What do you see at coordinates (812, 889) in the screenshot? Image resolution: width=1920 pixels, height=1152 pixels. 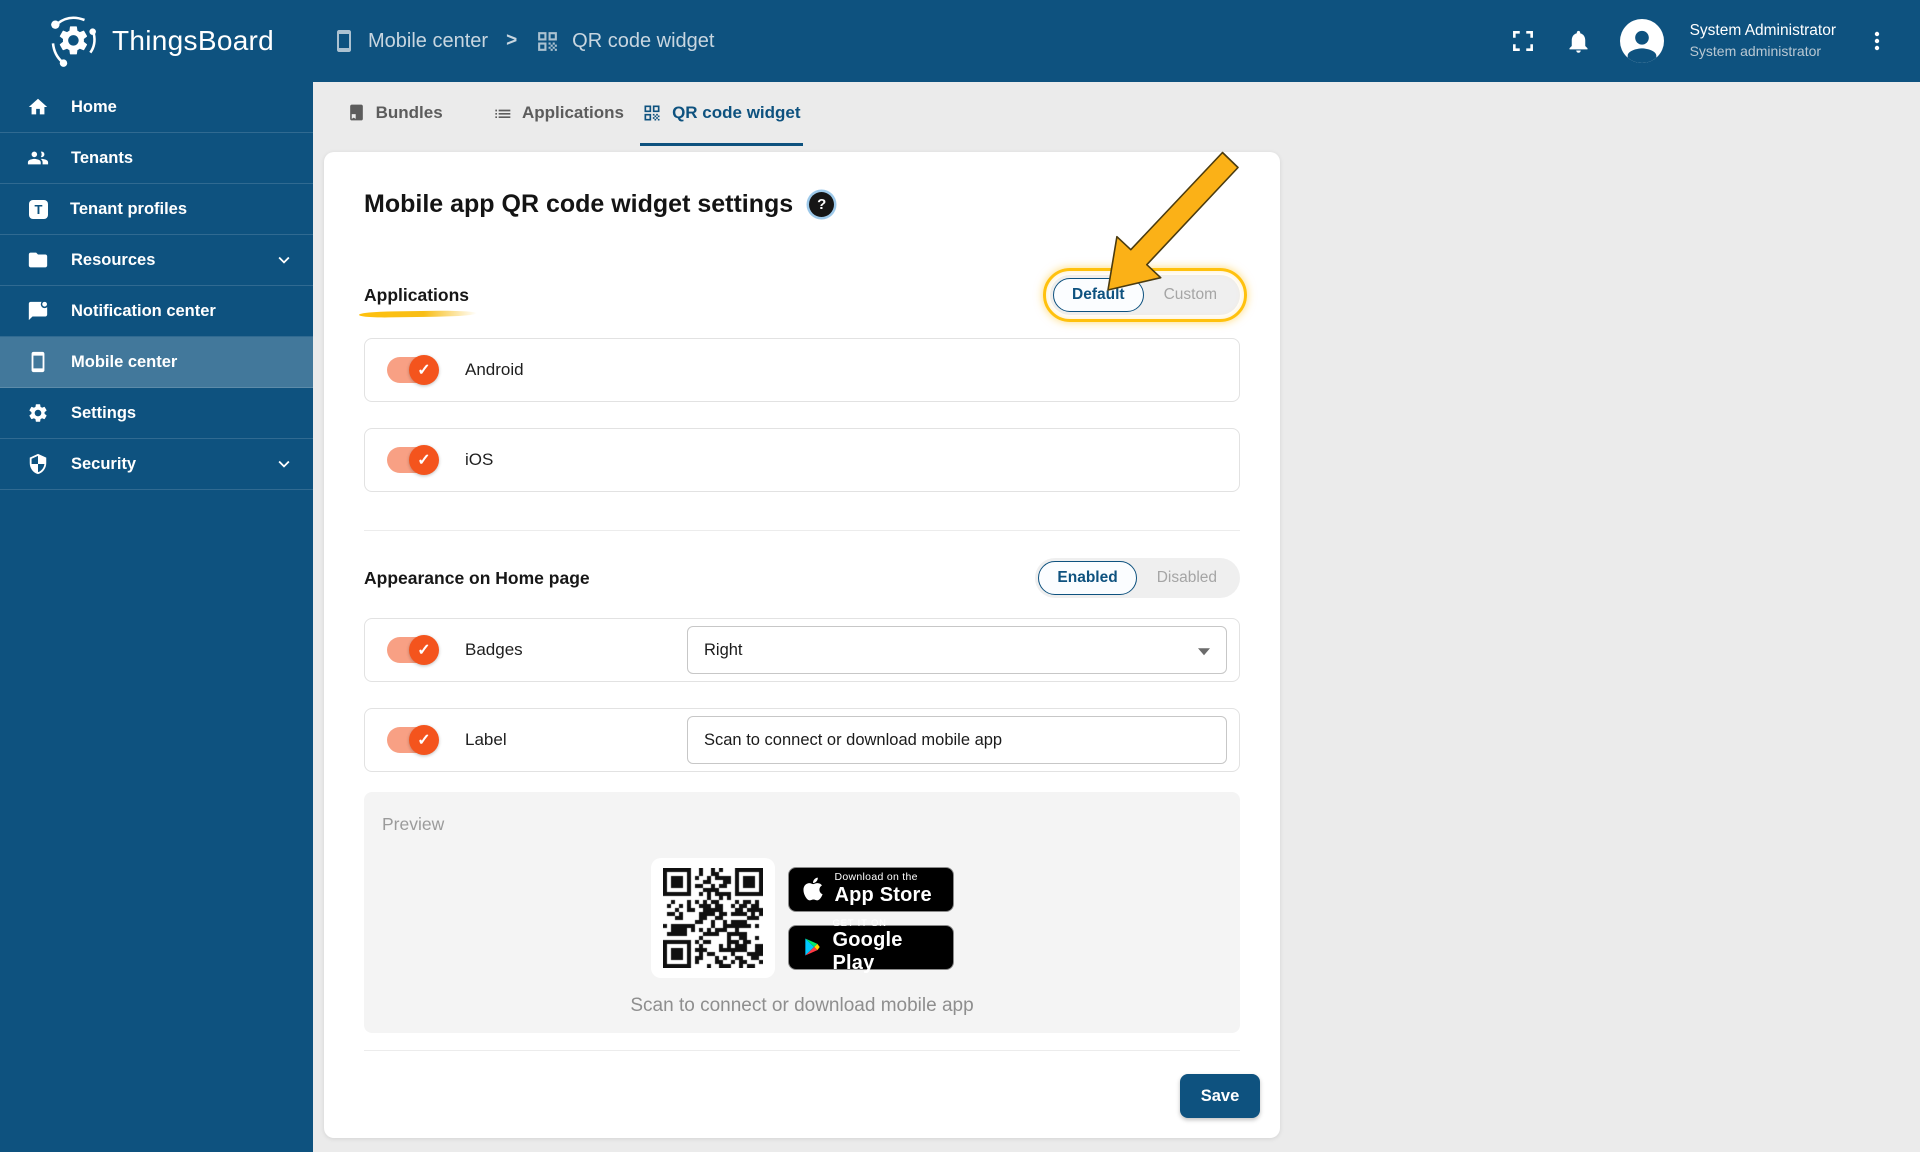 I see `apple-icon` at bounding box center [812, 889].